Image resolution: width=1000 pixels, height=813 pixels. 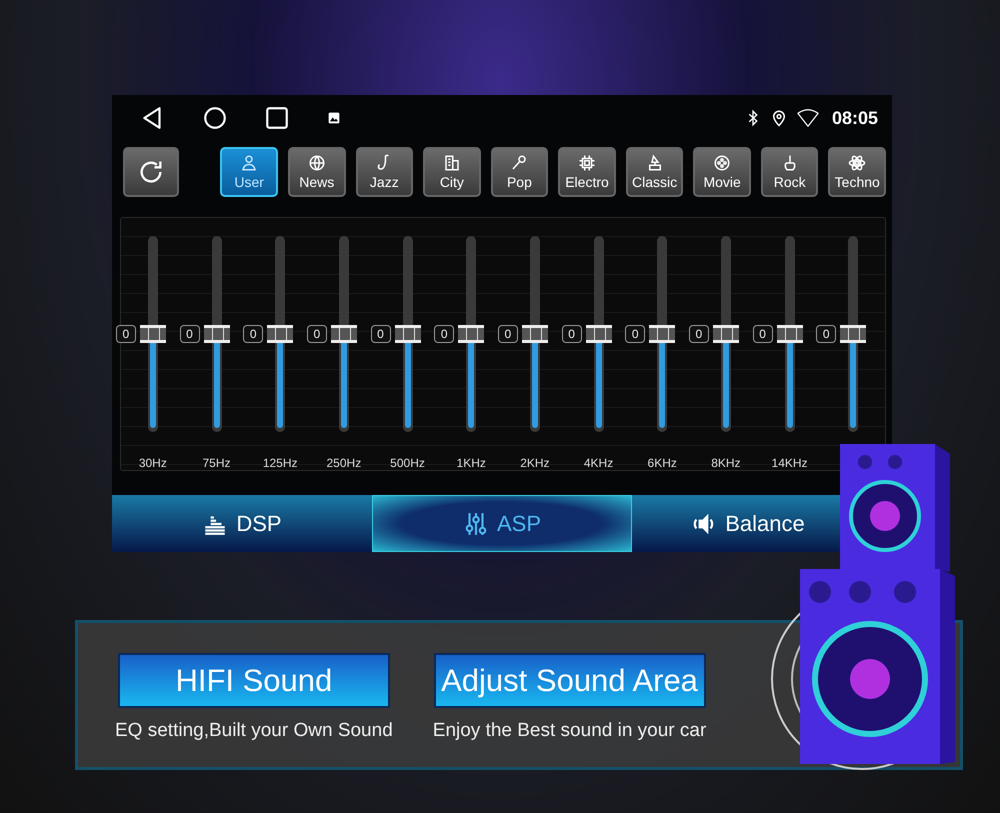 I want to click on microphone-icon, so click(x=519, y=163).